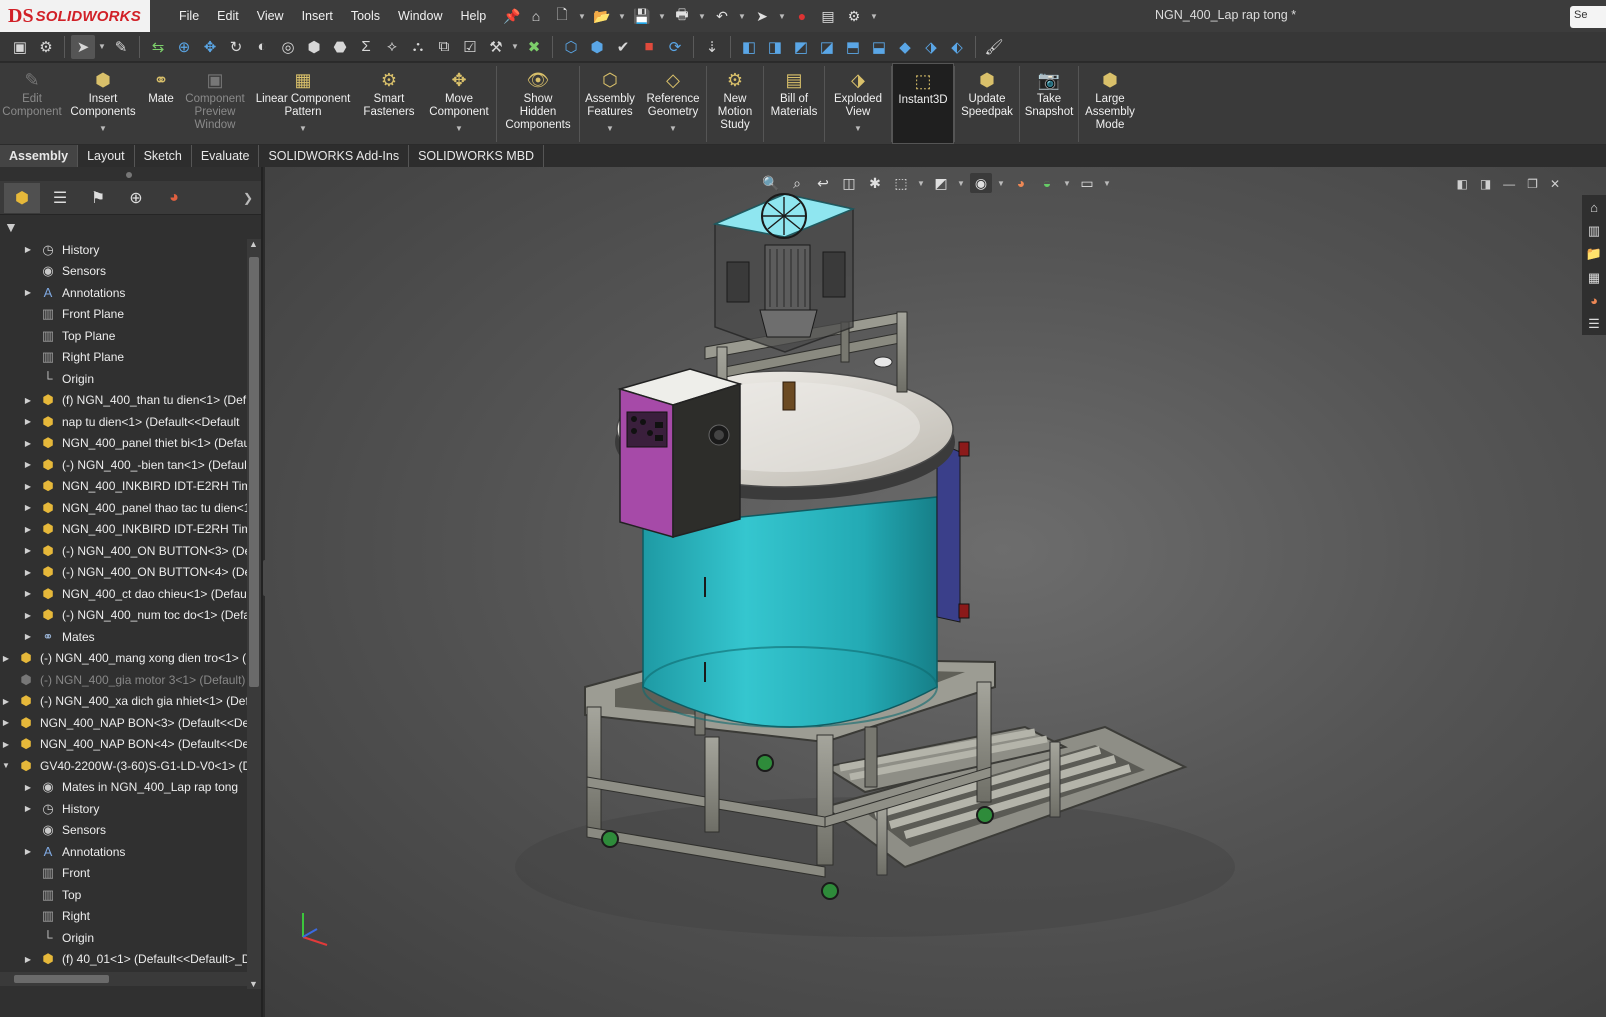 Image resolution: width=1606 pixels, height=1017 pixels. I want to click on menu-tools: Tools, so click(365, 16).